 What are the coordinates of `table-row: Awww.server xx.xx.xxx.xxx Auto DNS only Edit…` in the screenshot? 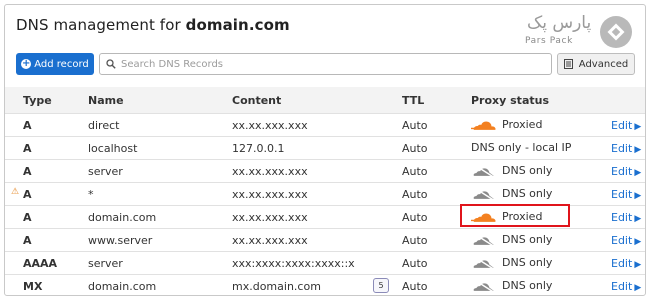 It's located at (325, 239).